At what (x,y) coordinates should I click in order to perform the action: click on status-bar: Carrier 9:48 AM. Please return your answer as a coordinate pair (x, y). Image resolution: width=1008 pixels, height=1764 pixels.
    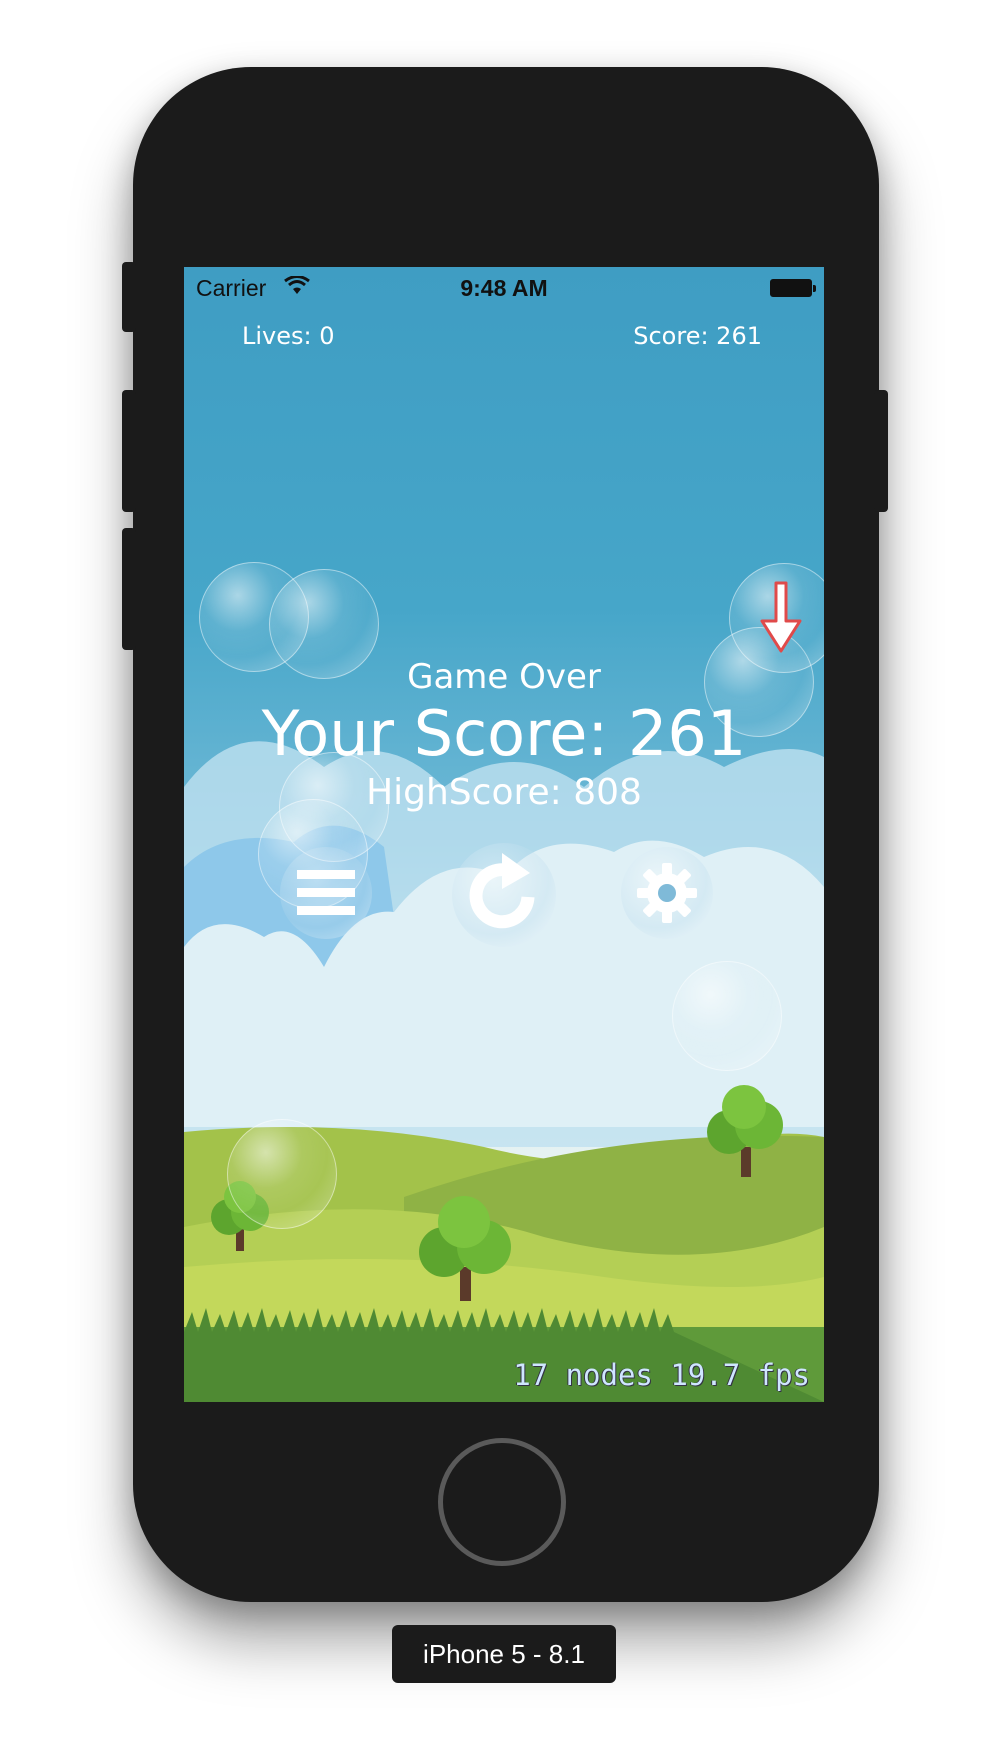
    Looking at the image, I should click on (504, 287).